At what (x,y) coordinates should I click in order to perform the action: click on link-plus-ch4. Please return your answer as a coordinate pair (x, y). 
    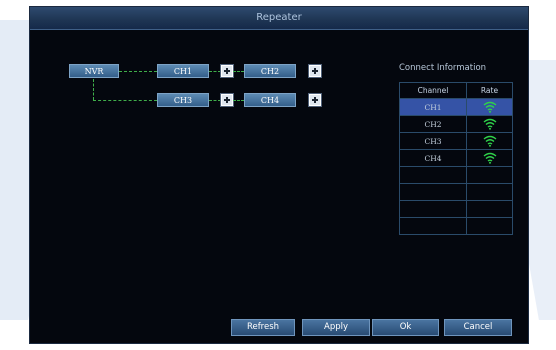
    Looking at the image, I should click on (238, 100).